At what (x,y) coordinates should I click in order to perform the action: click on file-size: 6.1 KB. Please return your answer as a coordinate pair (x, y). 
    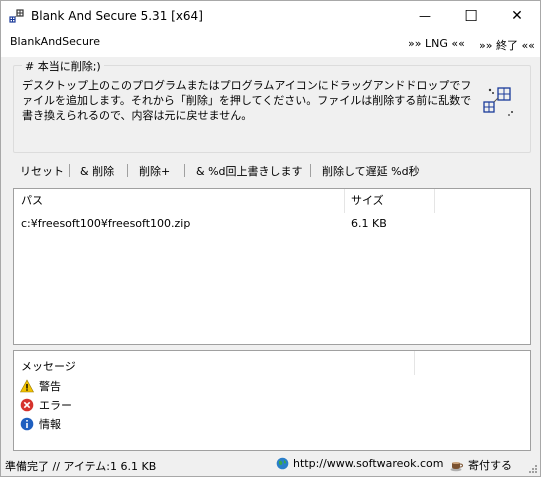
    Looking at the image, I should click on (369, 223).